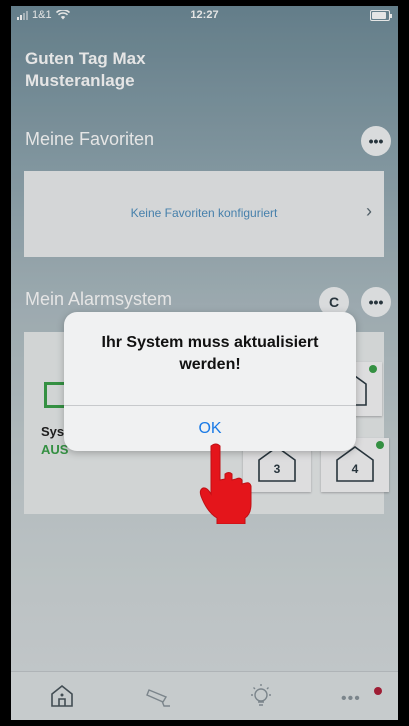 This screenshot has width=409, height=726. Describe the element at coordinates (210, 353) in the screenshot. I see `dialog-message: Ihr System muss aktualisiert werden!` at that location.